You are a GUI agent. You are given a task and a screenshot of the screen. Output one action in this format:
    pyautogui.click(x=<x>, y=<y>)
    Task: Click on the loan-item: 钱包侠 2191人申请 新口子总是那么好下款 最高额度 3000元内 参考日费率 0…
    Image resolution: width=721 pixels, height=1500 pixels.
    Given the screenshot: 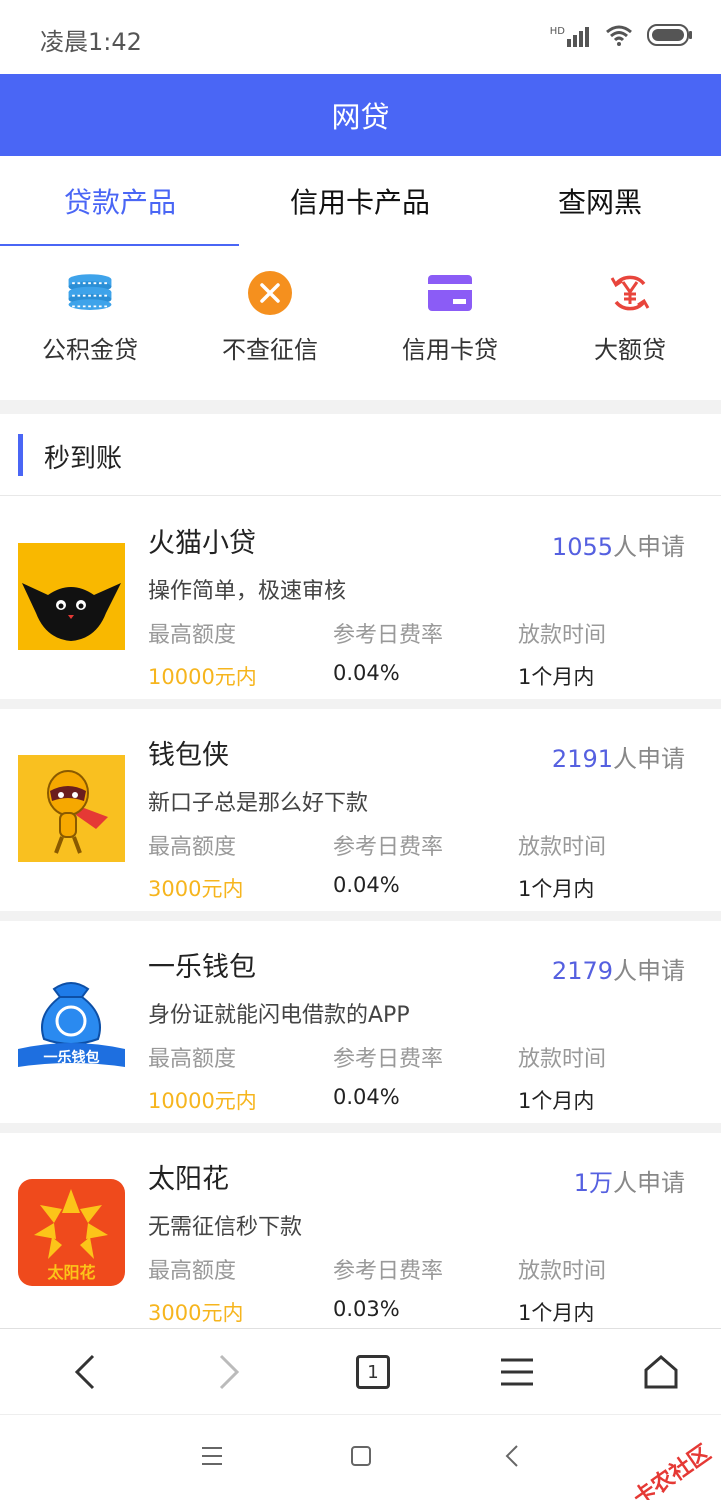 What is the action you would take?
    pyautogui.click(x=360, y=810)
    